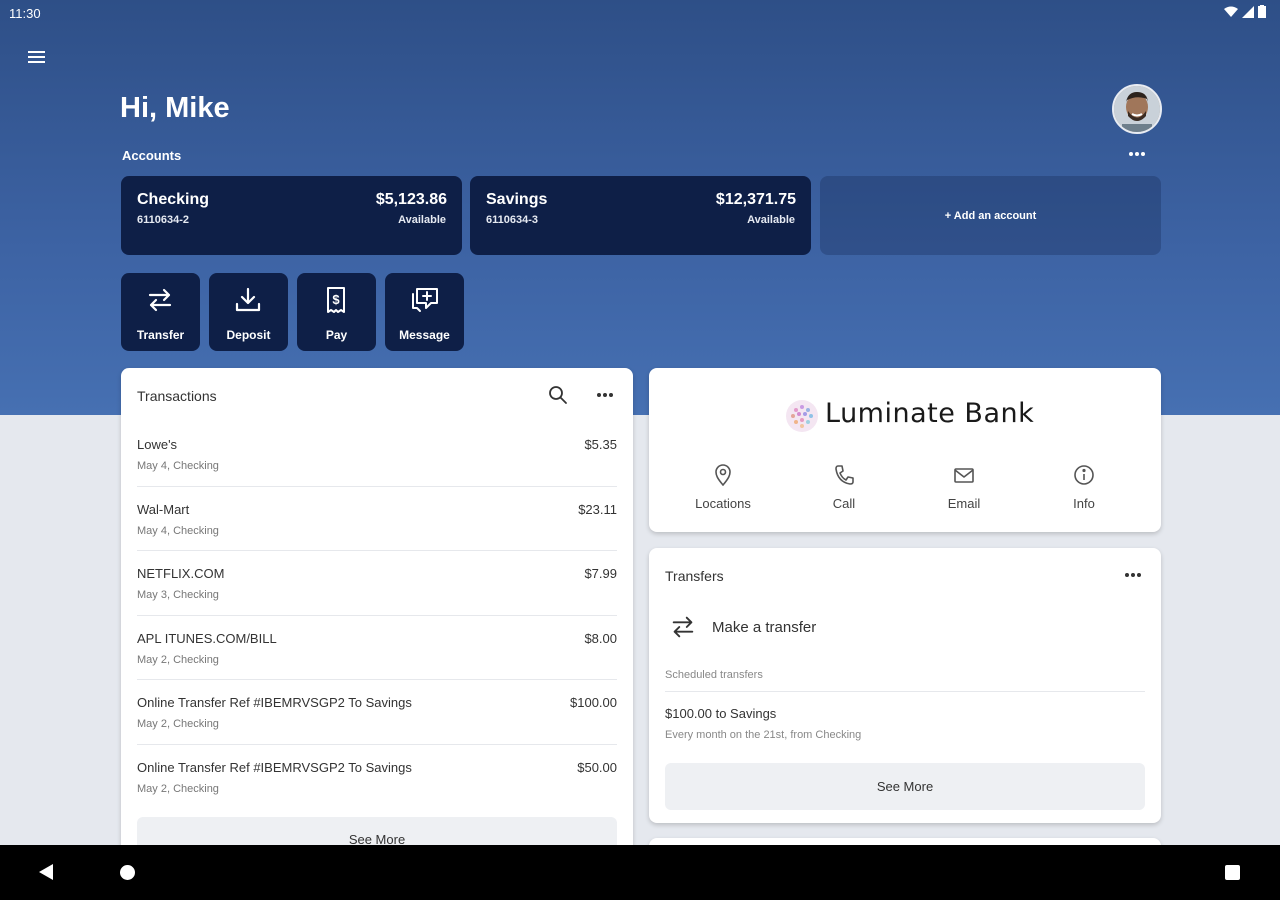 The width and height of the screenshot is (1280, 900). What do you see at coordinates (764, 627) in the screenshot?
I see `make-transfer-label: Make a transfer` at bounding box center [764, 627].